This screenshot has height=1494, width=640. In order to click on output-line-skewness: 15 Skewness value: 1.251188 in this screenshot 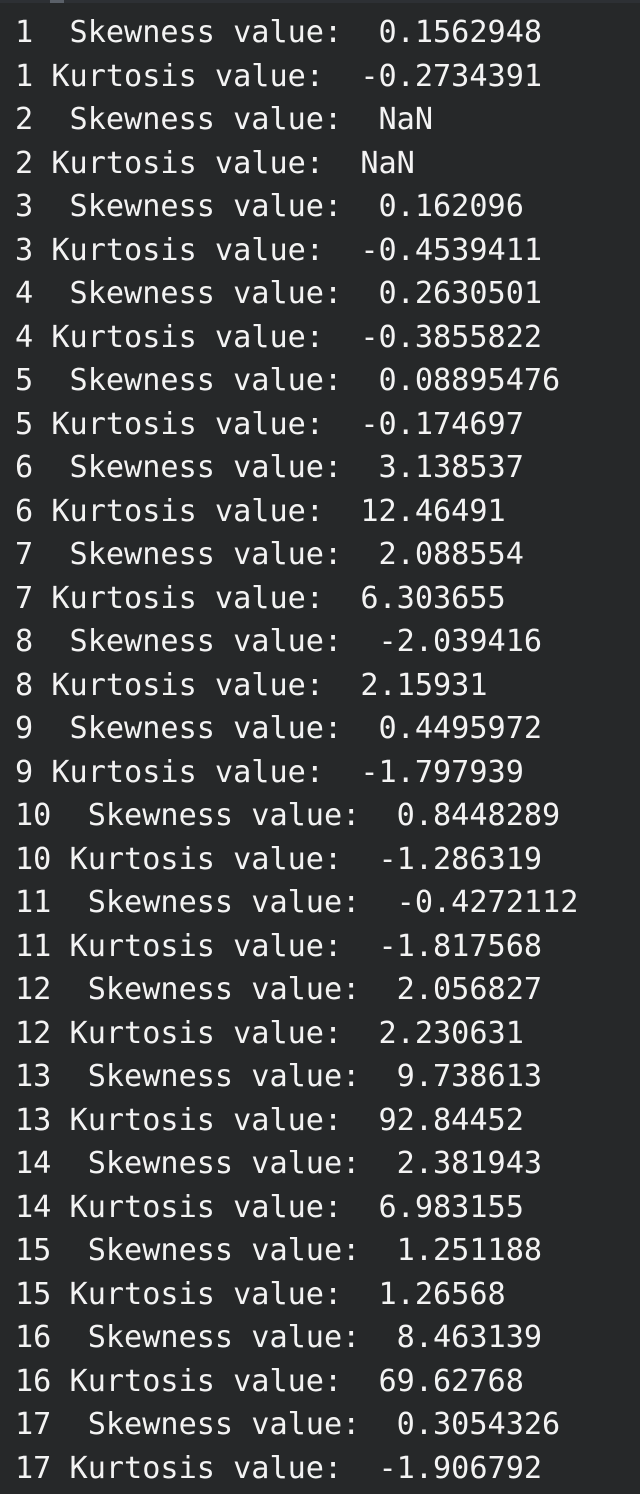, I will do `click(279, 1250)`.